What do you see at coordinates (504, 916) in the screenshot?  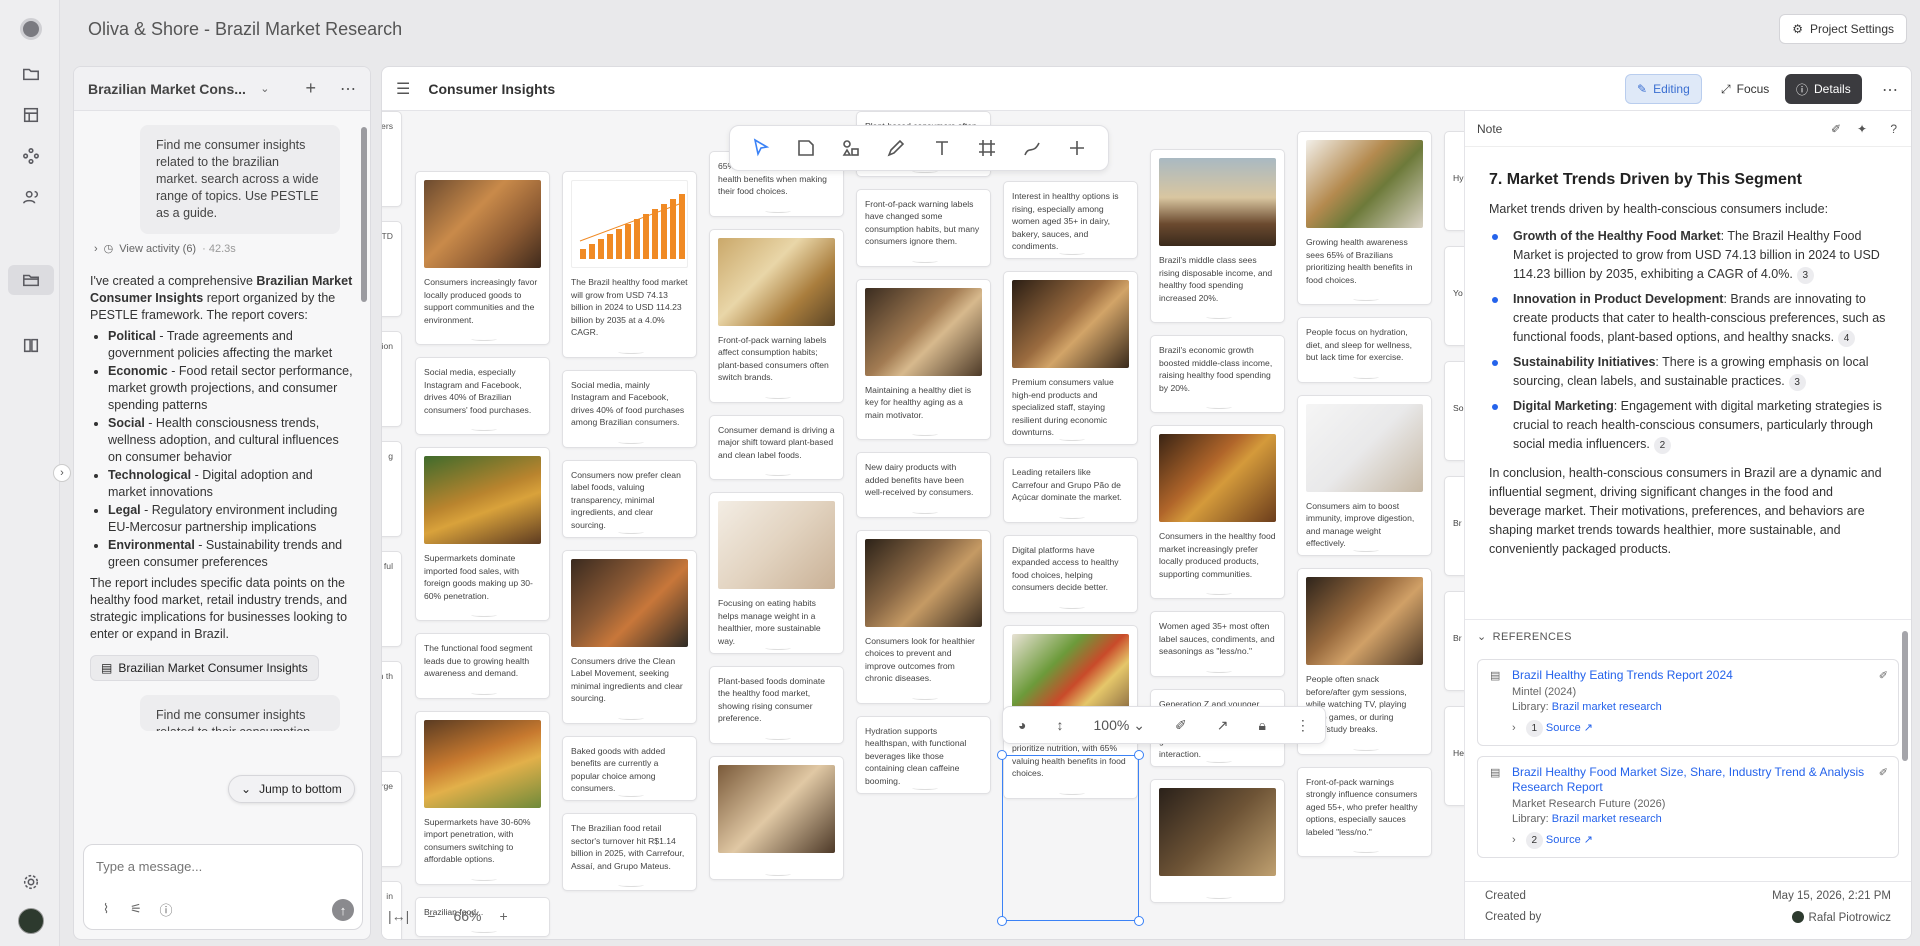 I see `zoom-in-button: +` at bounding box center [504, 916].